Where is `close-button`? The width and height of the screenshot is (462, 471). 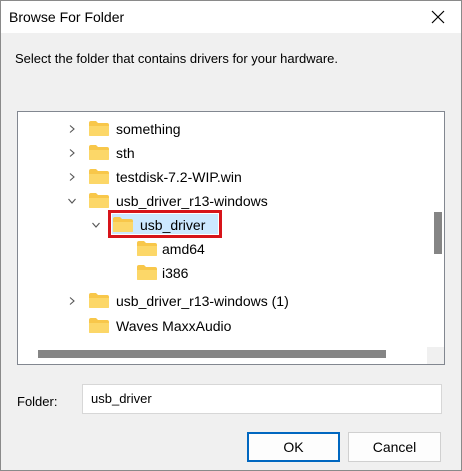
close-button is located at coordinates (438, 17).